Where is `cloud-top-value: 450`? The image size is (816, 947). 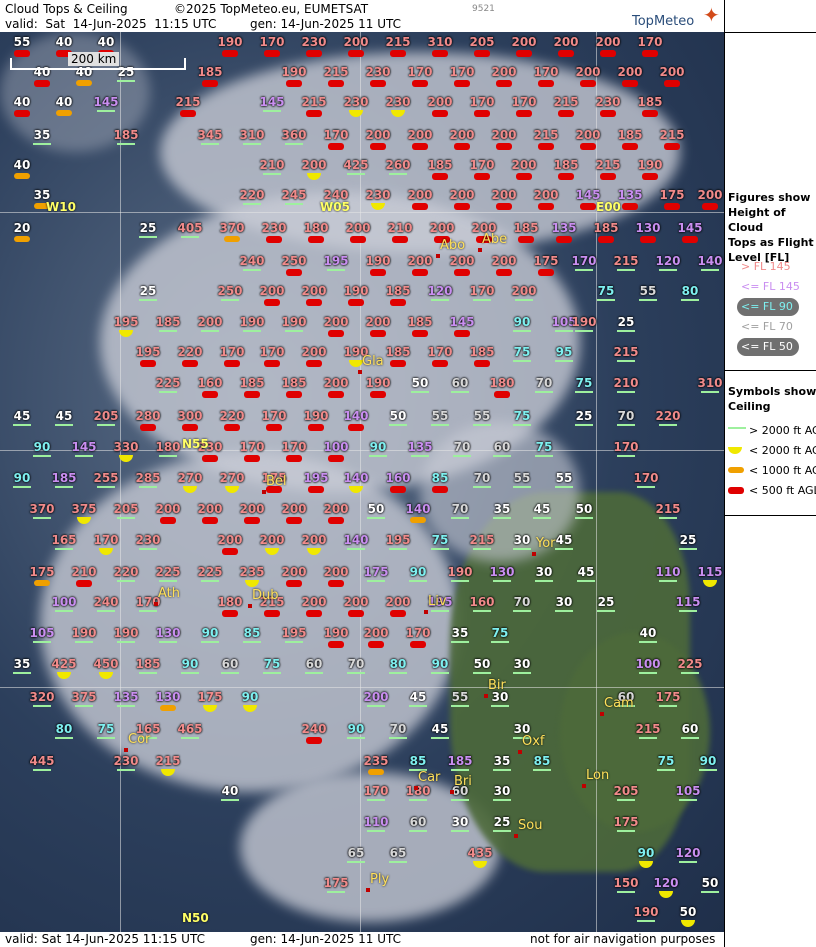
cloud-top-value: 450 is located at coordinates (106, 664).